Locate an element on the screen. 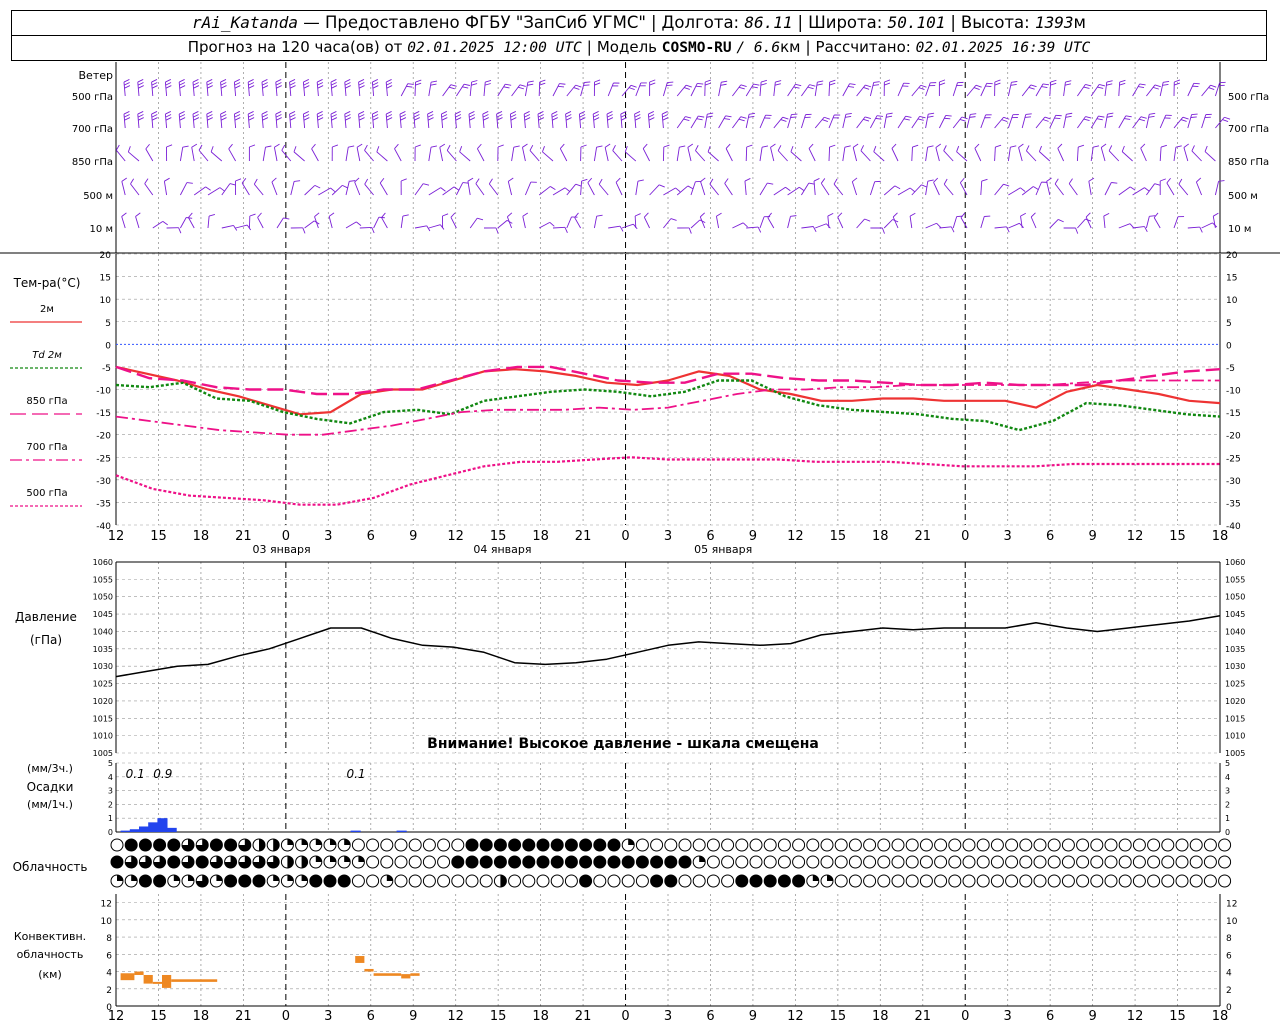 This screenshot has width=1280, height=1024. temp-ytick-left: -35 is located at coordinates (103, 504).